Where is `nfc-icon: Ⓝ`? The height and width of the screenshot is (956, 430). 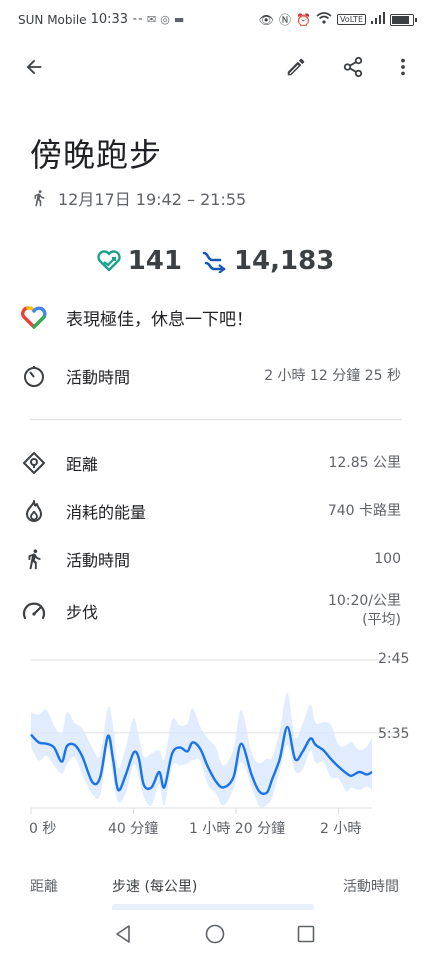 nfc-icon: Ⓝ is located at coordinates (284, 20).